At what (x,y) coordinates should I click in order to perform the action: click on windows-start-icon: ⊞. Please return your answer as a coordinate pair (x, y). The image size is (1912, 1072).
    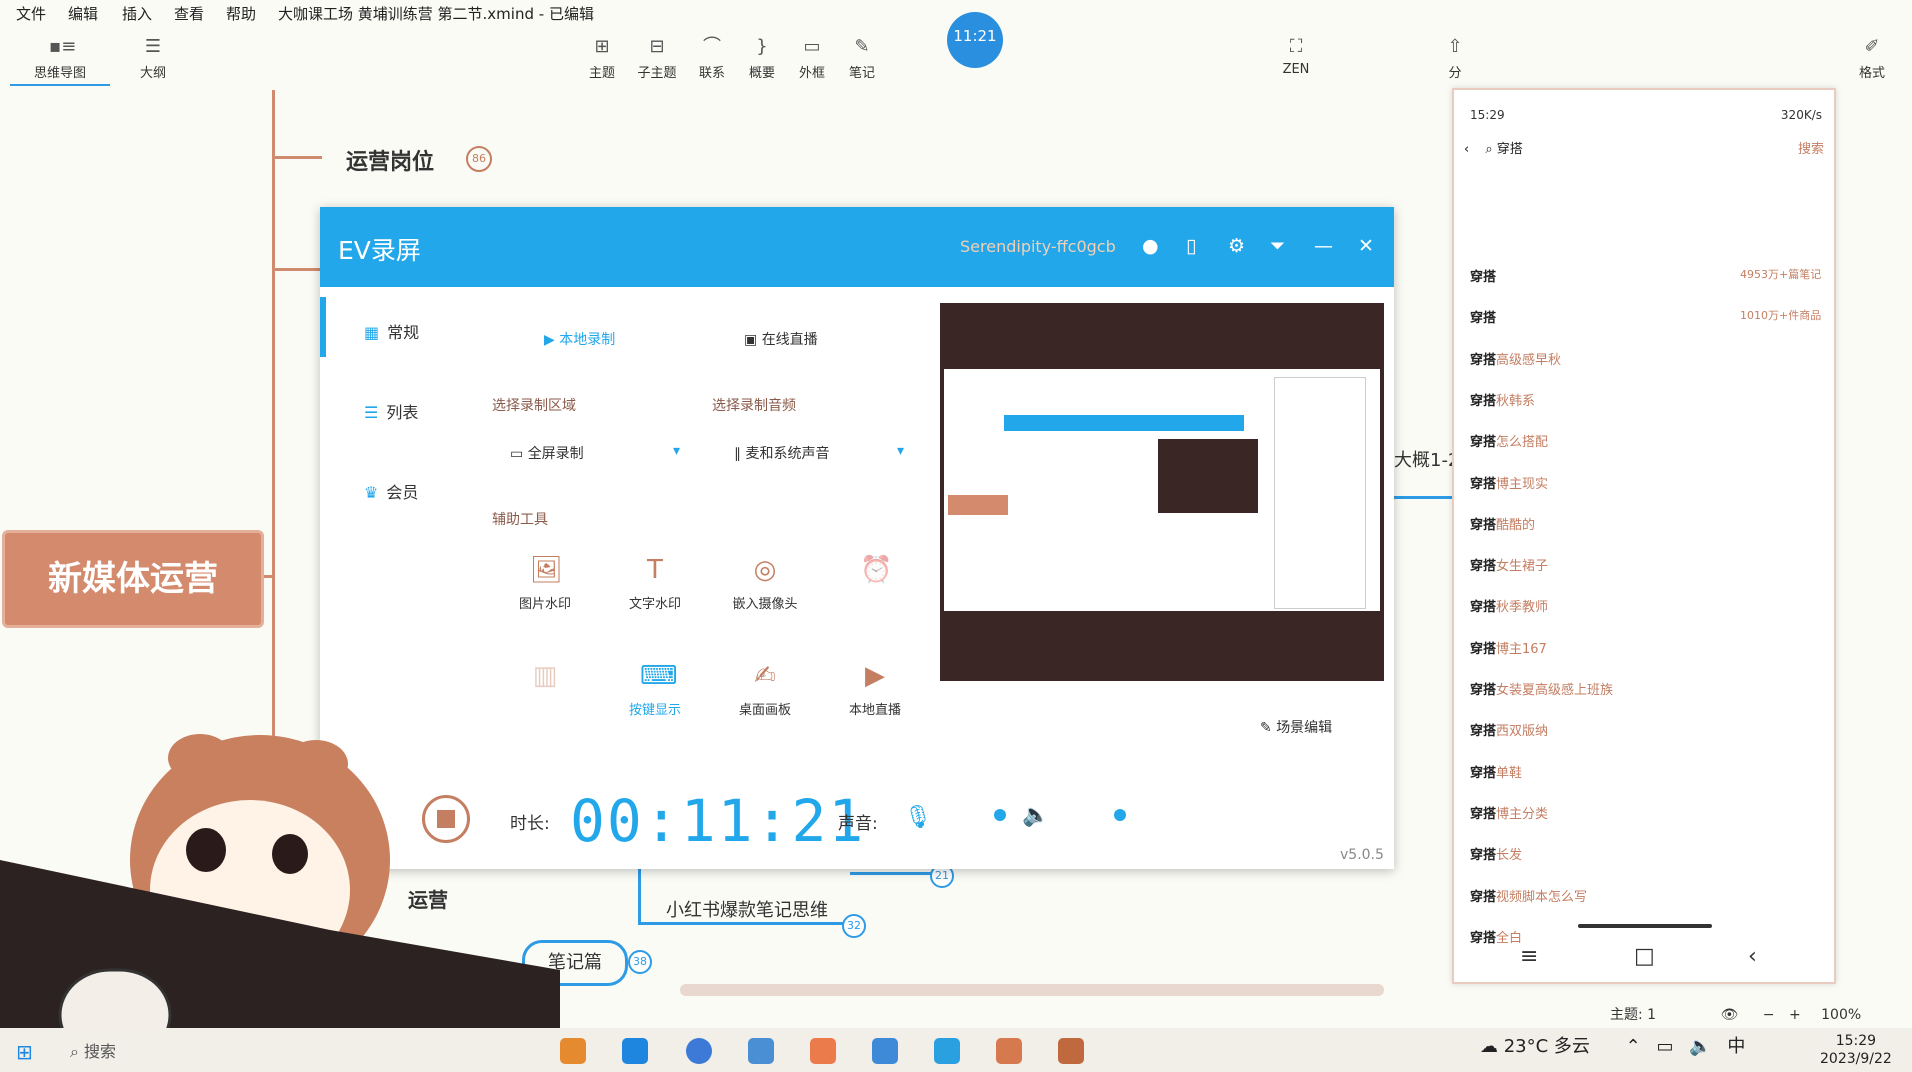
    Looking at the image, I should click on (24, 1052).